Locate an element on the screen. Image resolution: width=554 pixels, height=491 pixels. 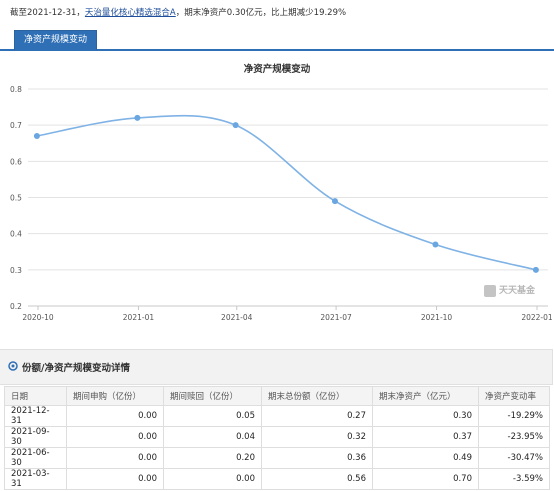
cell-net-assets: 0.30 is located at coordinates (425, 416).